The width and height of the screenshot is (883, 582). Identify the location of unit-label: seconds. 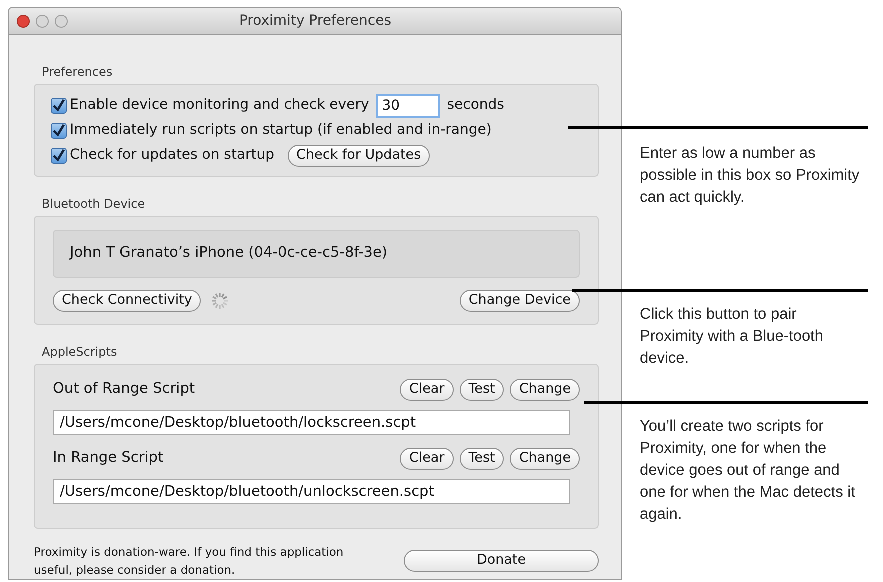
(475, 105).